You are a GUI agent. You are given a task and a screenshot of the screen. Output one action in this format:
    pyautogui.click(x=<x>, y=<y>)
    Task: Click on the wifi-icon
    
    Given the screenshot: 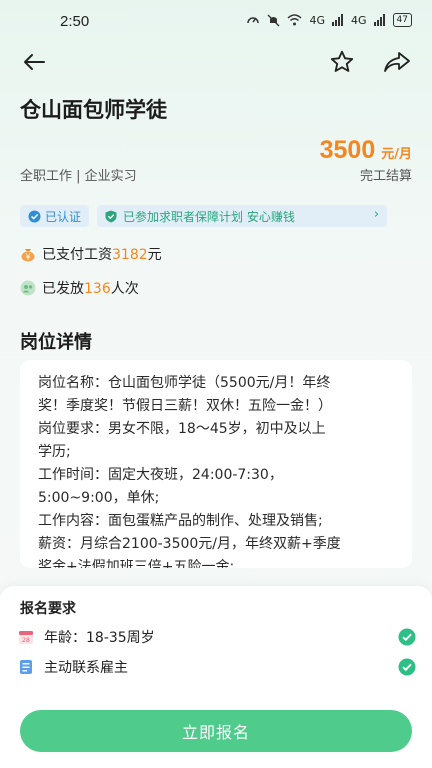 What is the action you would take?
    pyautogui.click(x=295, y=20)
    